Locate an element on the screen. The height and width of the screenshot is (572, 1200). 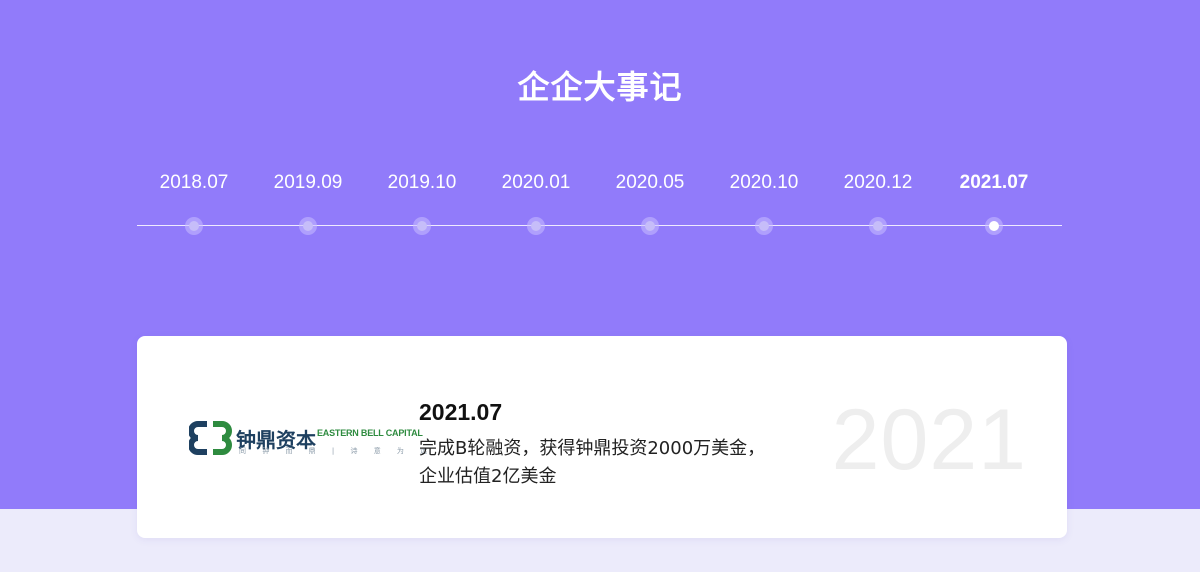
year-watermark: 2021 is located at coordinates (929, 440).